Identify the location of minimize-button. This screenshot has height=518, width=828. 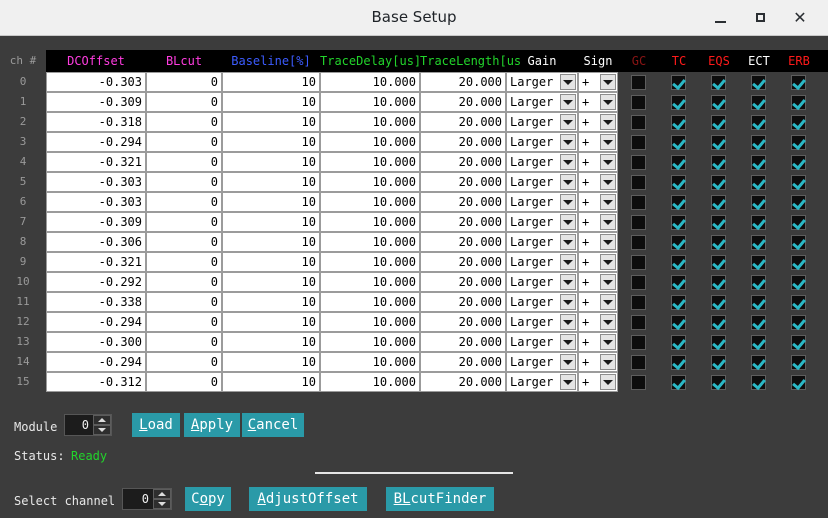
(720, 17).